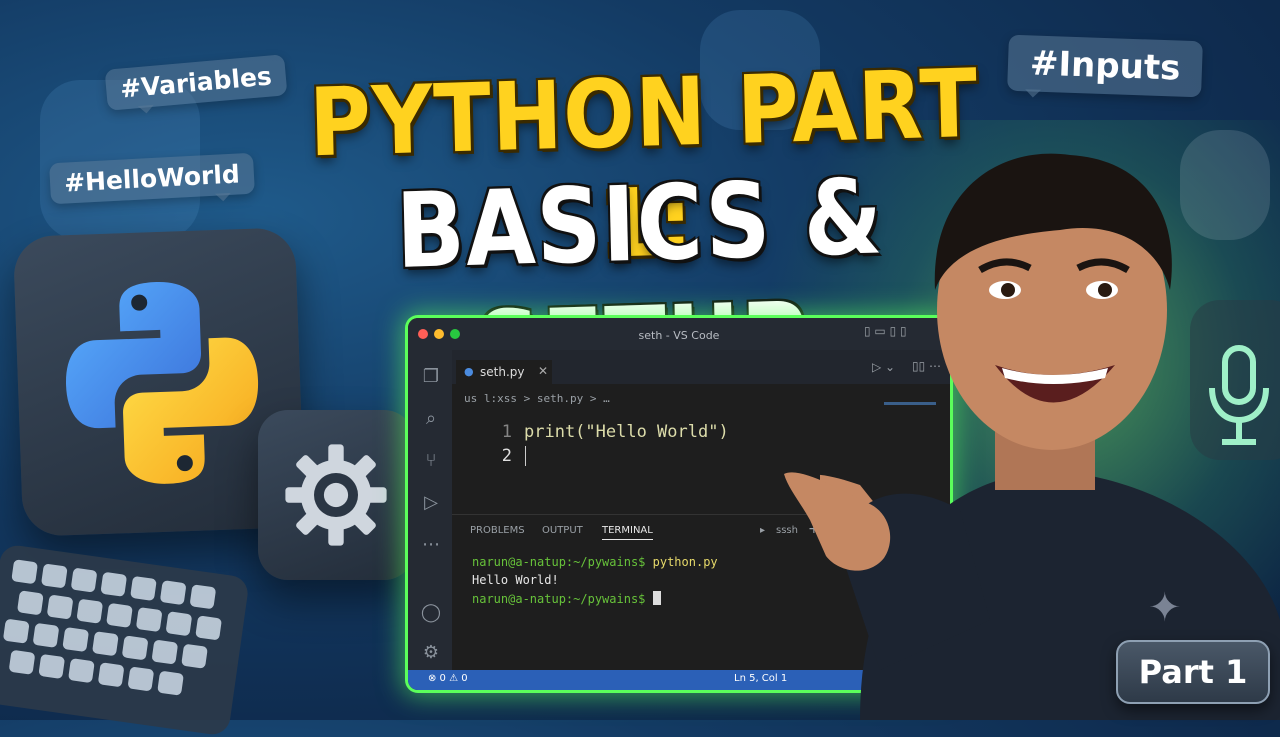 The height and width of the screenshot is (737, 1280). Describe the element at coordinates (525, 456) in the screenshot. I see `text-cursor` at that location.